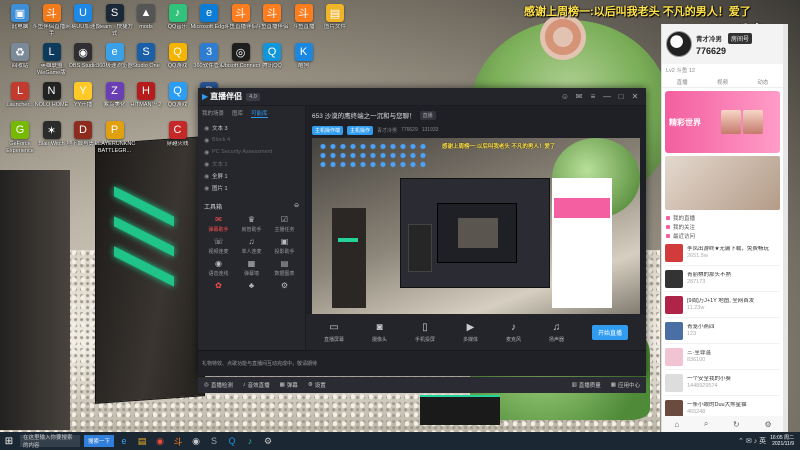  What do you see at coordinates (251, 176) in the screenshot?
I see `layer-item: ◉ 全屏 1` at bounding box center [251, 176].